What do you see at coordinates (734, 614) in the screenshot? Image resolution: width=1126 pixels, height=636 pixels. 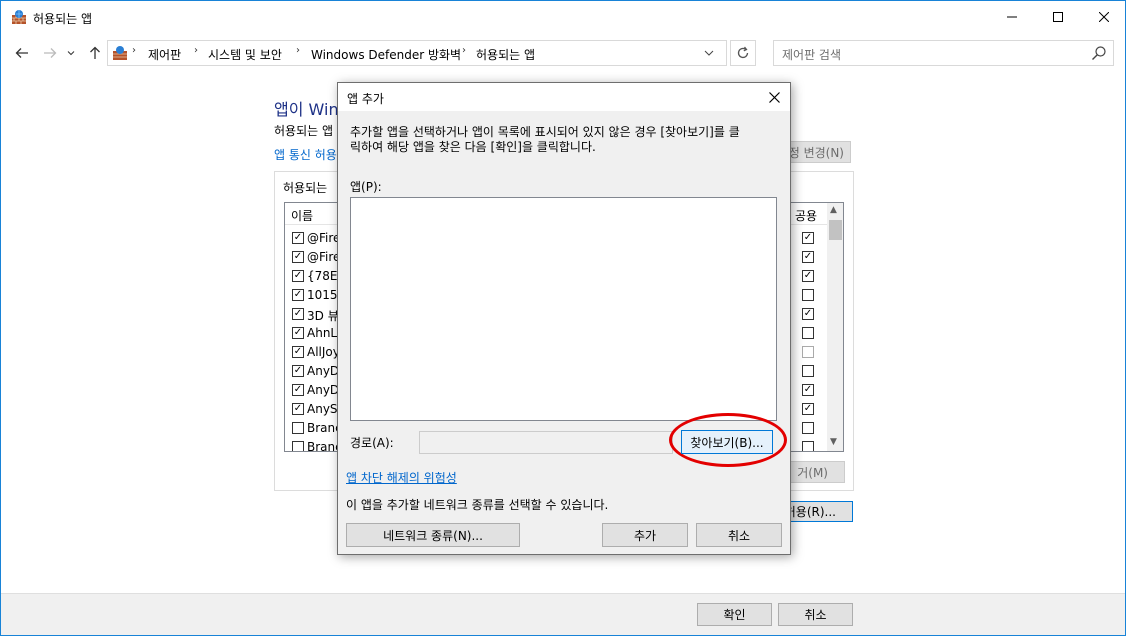 I see `ok-button: 확인` at bounding box center [734, 614].